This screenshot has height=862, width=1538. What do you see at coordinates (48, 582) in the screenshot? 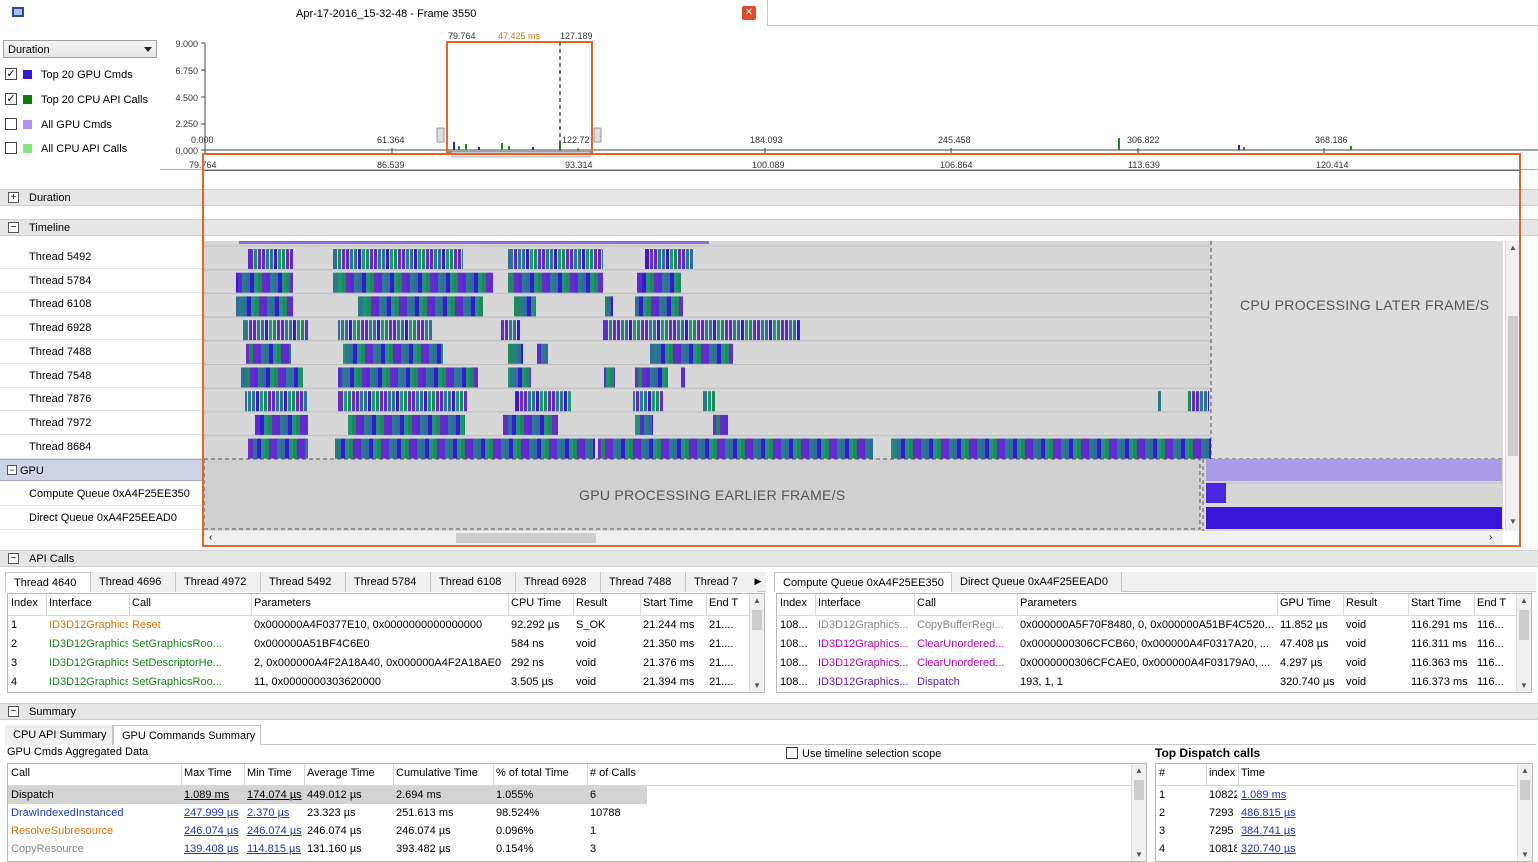
I see `tab-thread: Thread 4640` at bounding box center [48, 582].